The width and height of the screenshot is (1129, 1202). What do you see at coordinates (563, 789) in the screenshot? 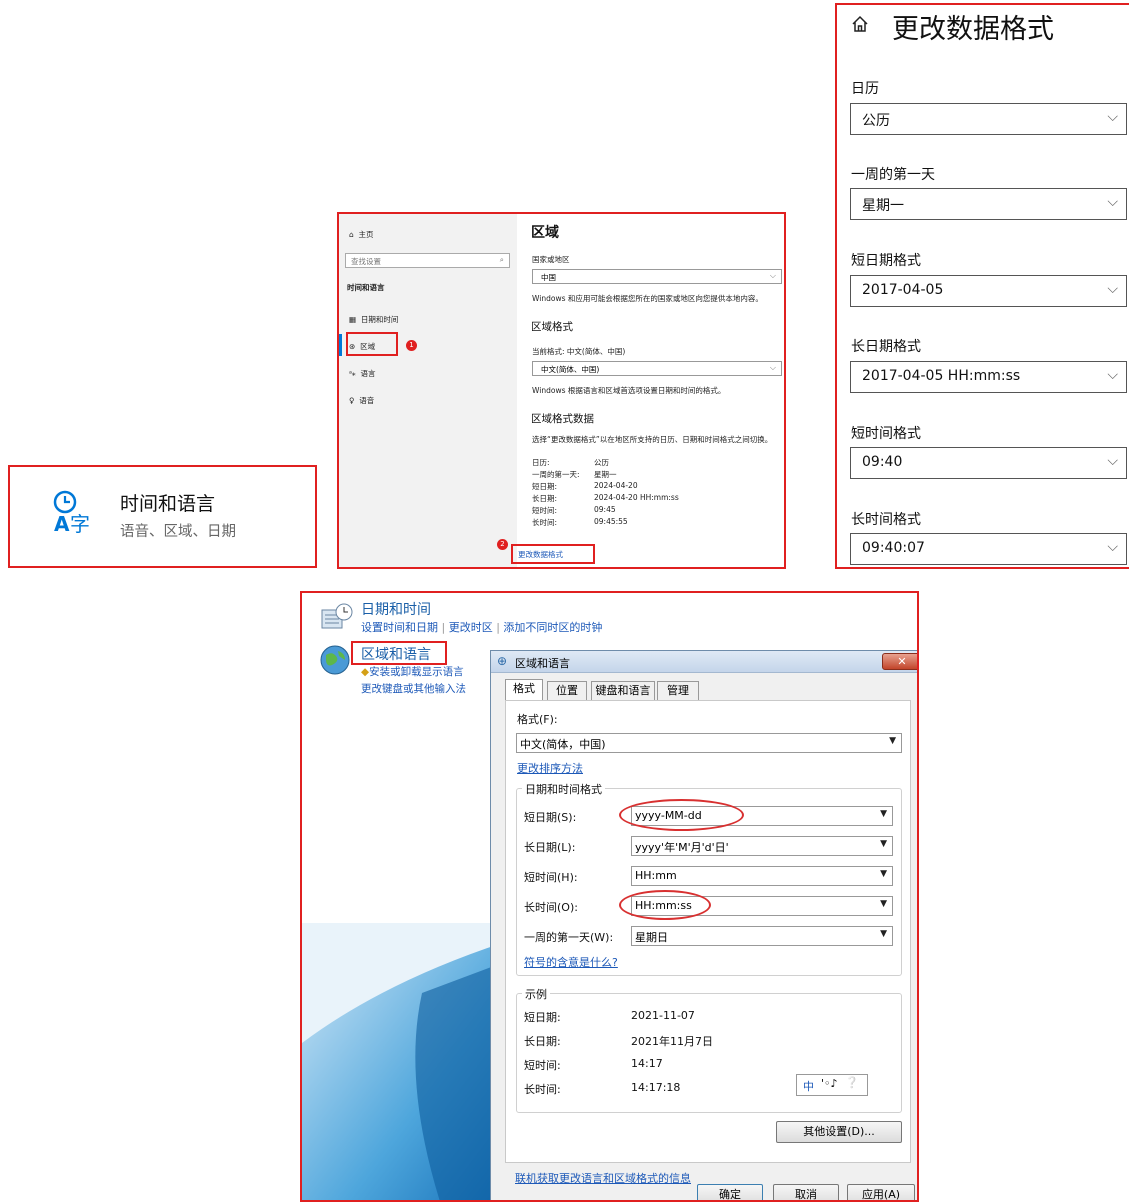
I see `group-title: 日期和时间格式` at bounding box center [563, 789].